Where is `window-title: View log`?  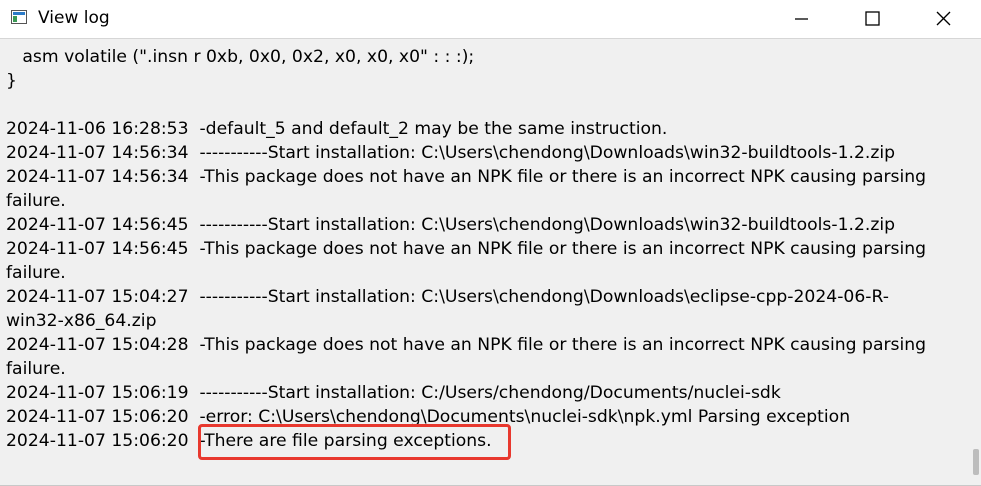 window-title: View log is located at coordinates (74, 18).